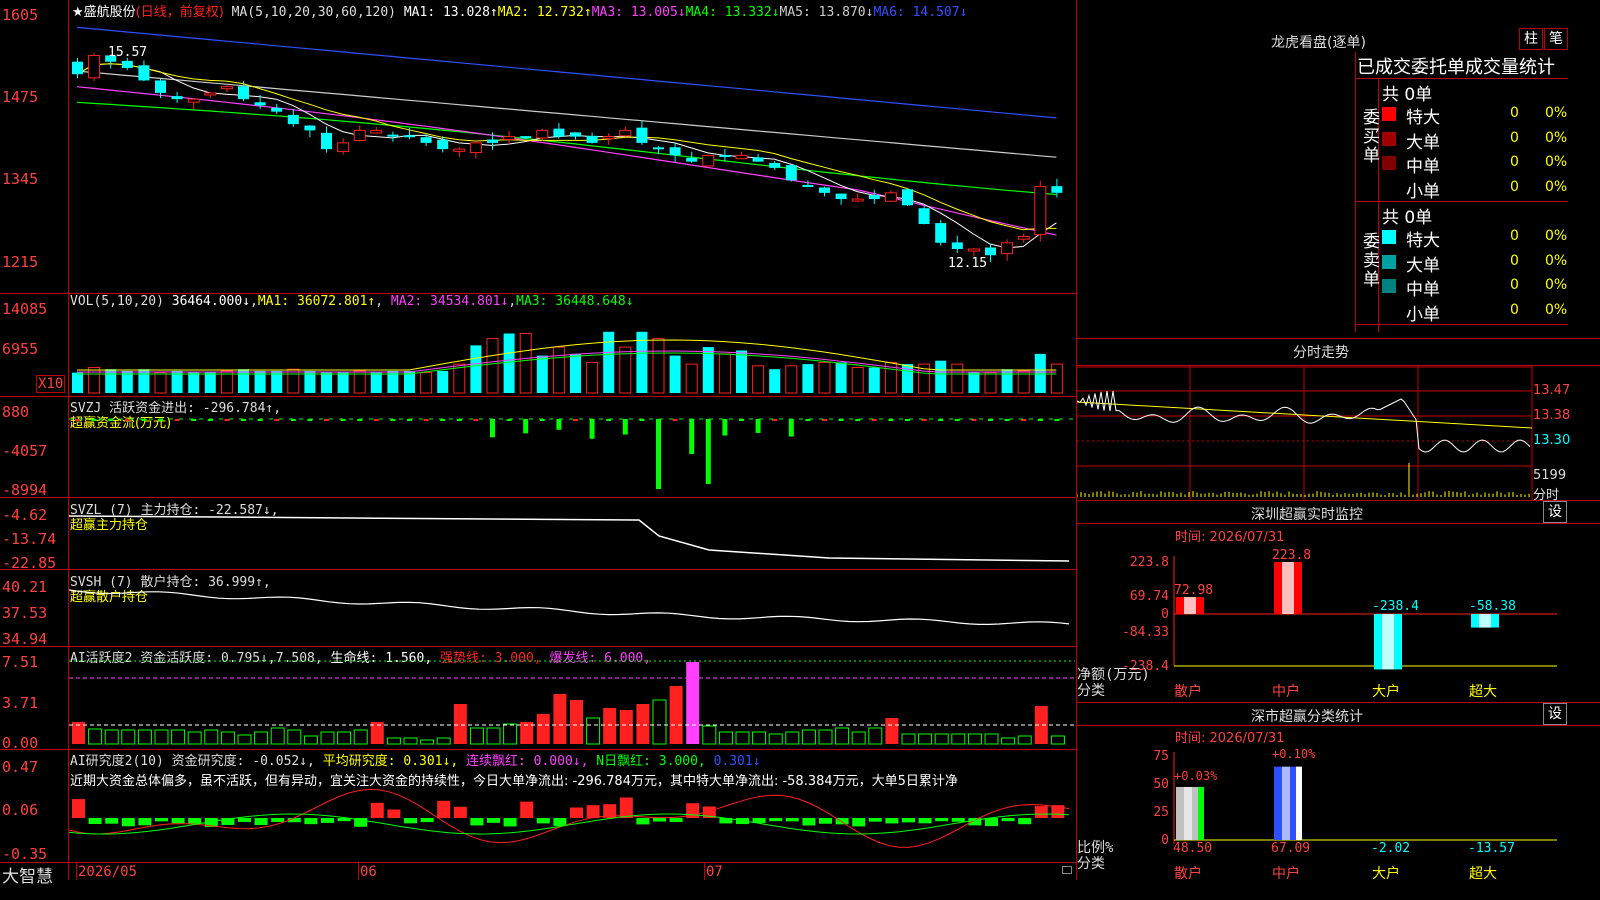 Image resolution: width=1600 pixels, height=900 pixels. Describe the element at coordinates (572, 823) in the screenshot. I see `ai-research-chart` at that location.